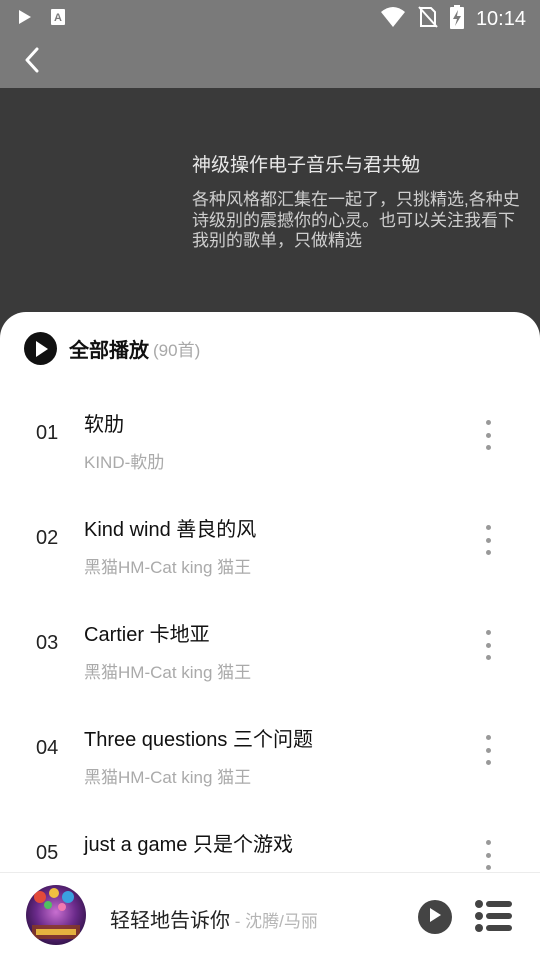 The width and height of the screenshot is (540, 960). What do you see at coordinates (270, 650) in the screenshot?
I see `song-row: 03 Cartier 卡地亚 黑猫HM-Cat king 猫王` at bounding box center [270, 650].